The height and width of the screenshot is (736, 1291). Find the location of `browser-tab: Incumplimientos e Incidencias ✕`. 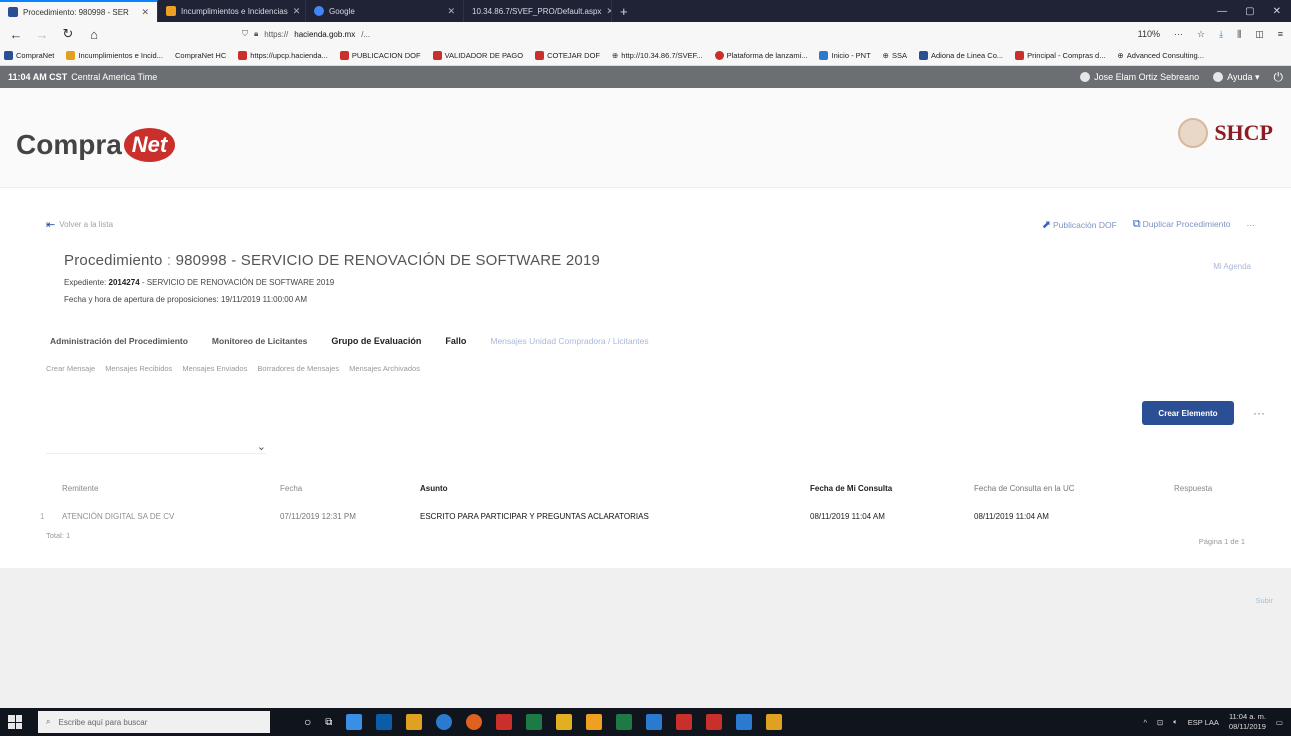

browser-tab: Incumplimientos e Incidencias ✕ is located at coordinates (232, 11).